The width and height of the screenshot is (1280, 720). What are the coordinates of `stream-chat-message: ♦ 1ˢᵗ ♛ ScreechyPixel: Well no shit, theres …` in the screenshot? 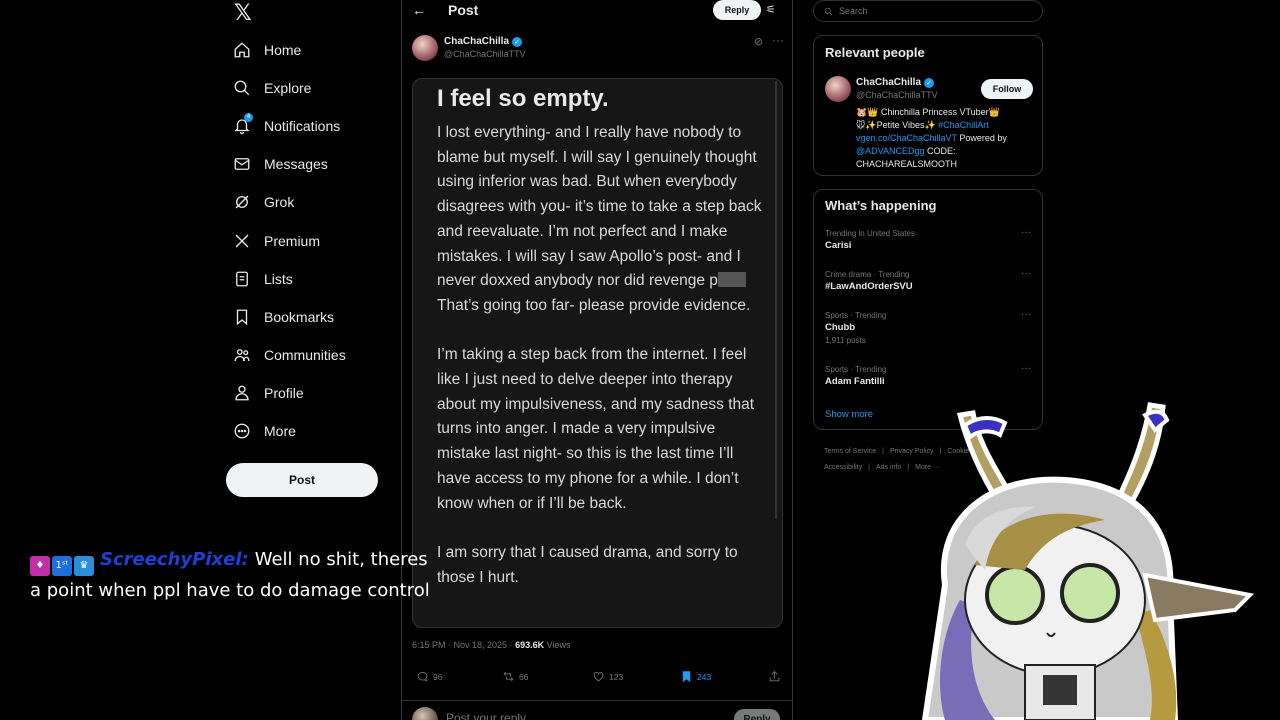 It's located at (230, 575).